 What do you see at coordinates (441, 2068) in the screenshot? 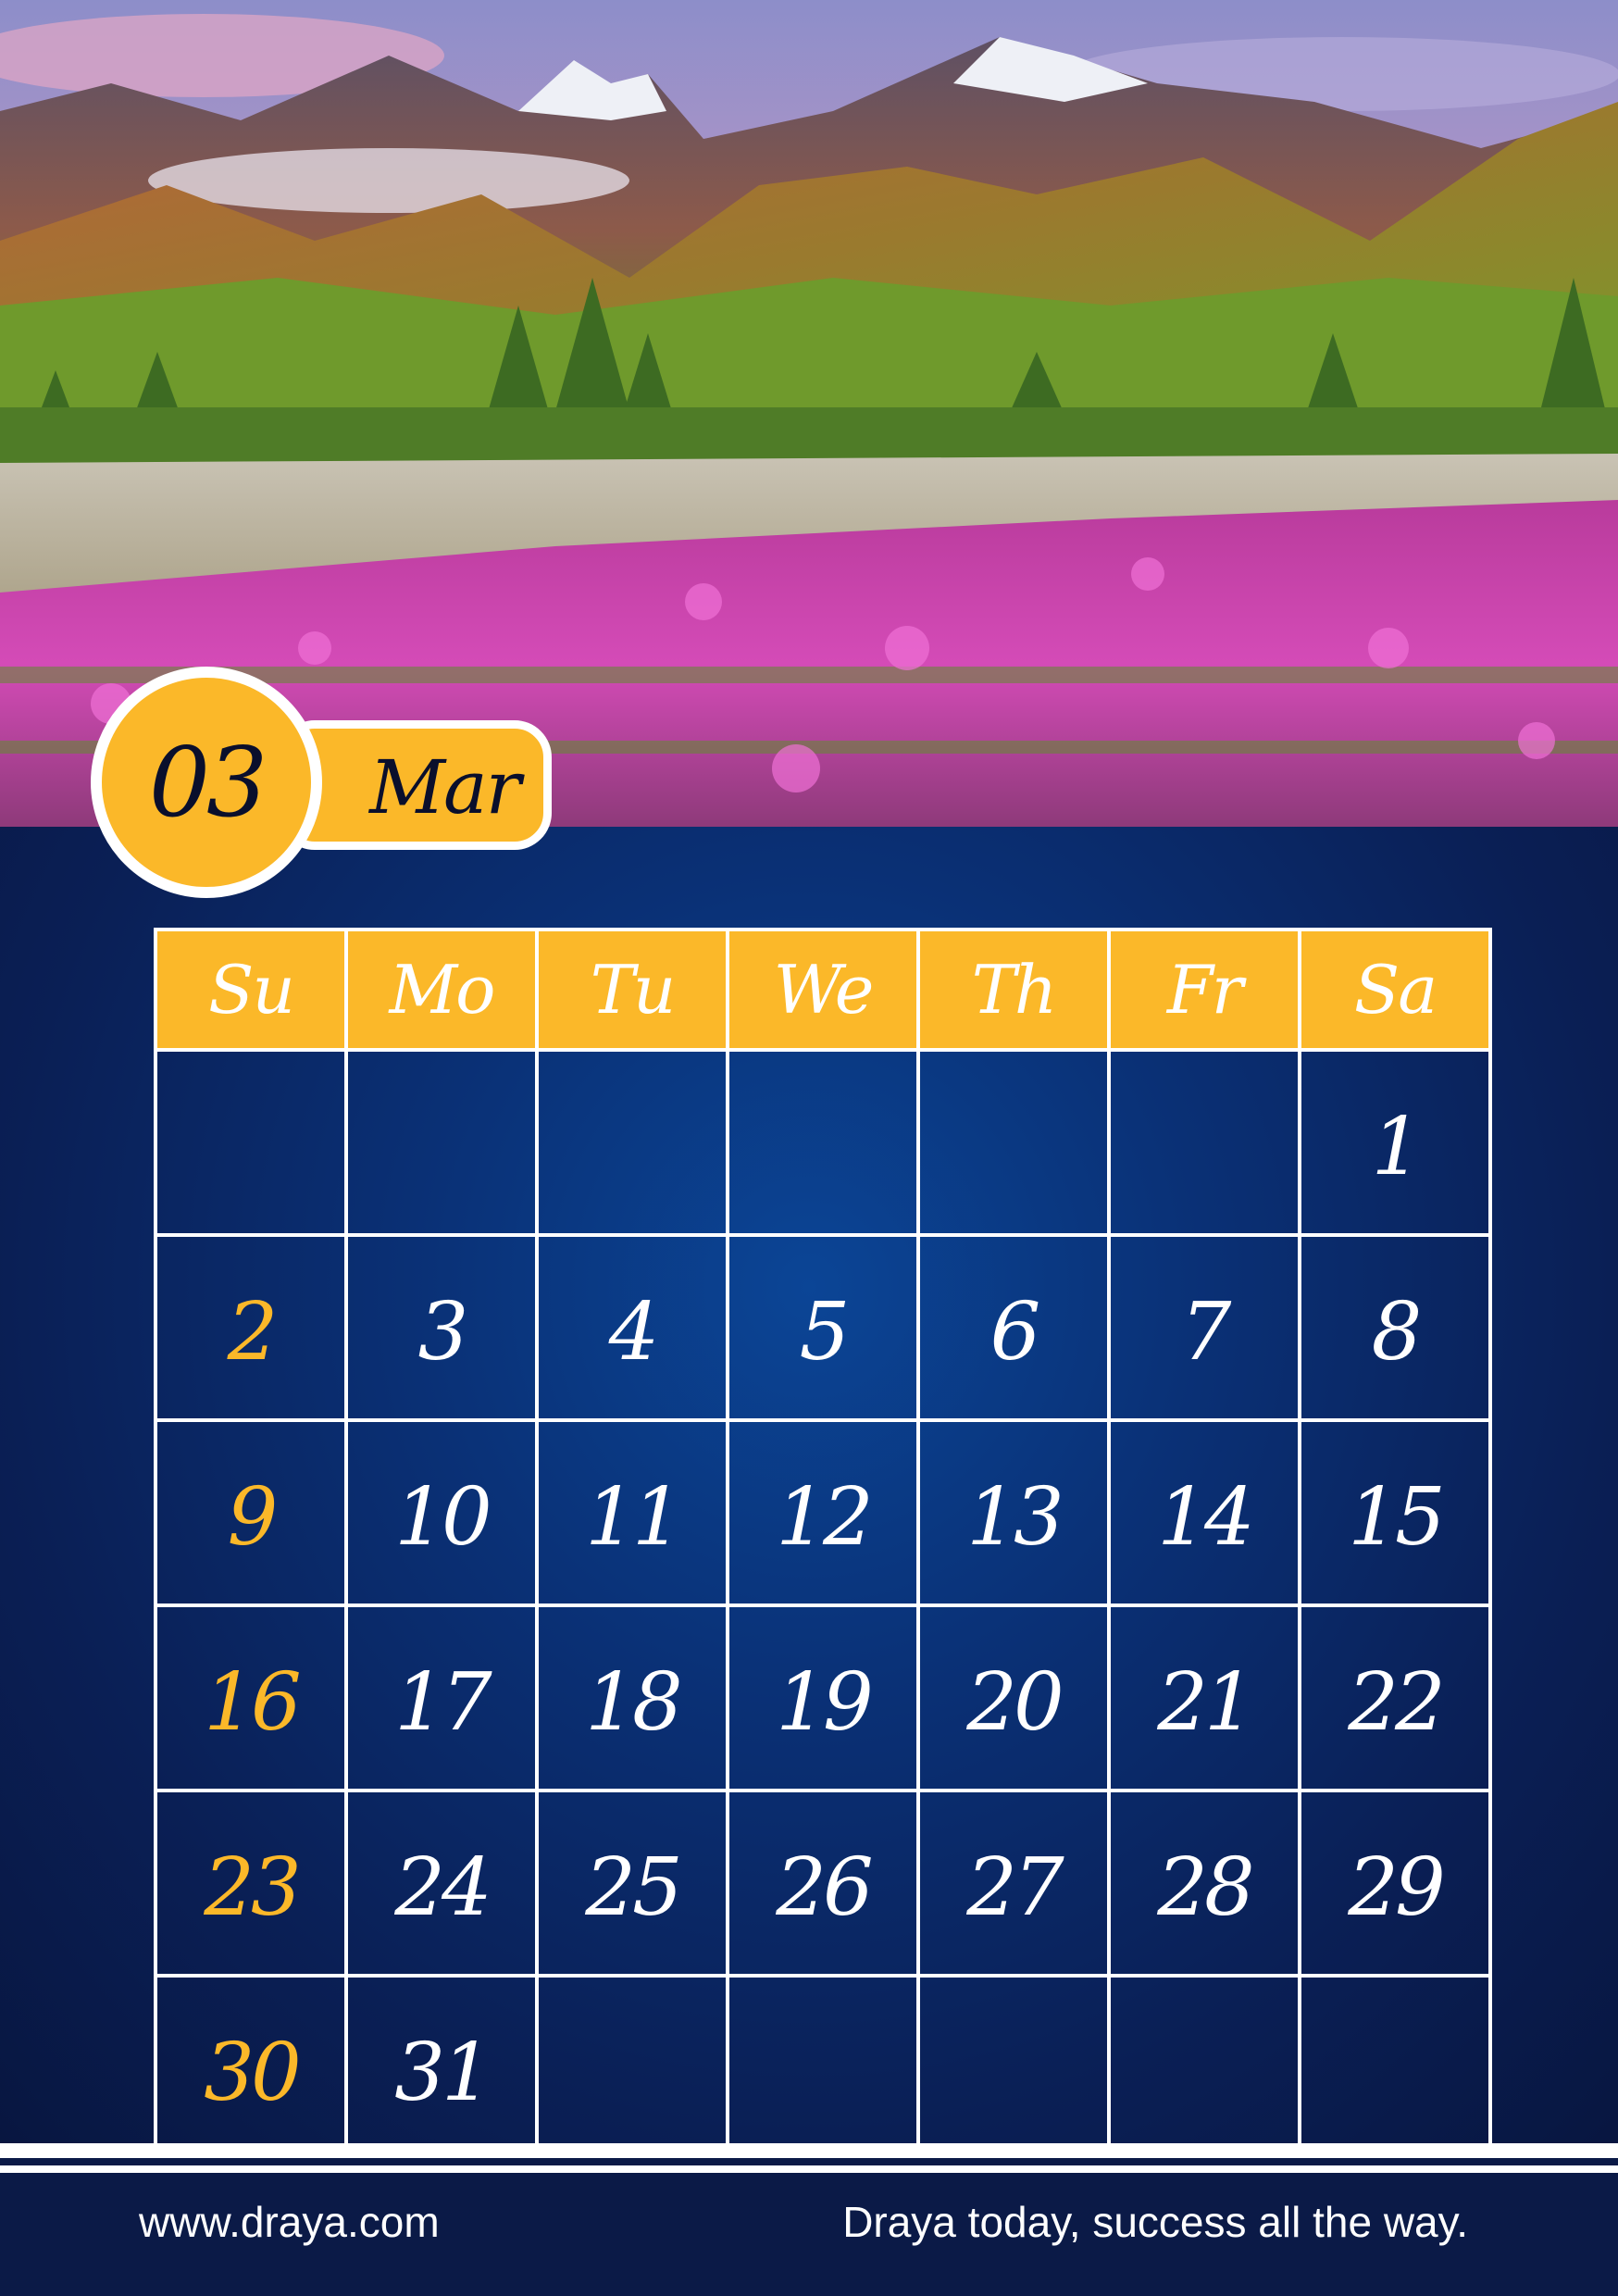
I see `day-cell: 31` at bounding box center [441, 2068].